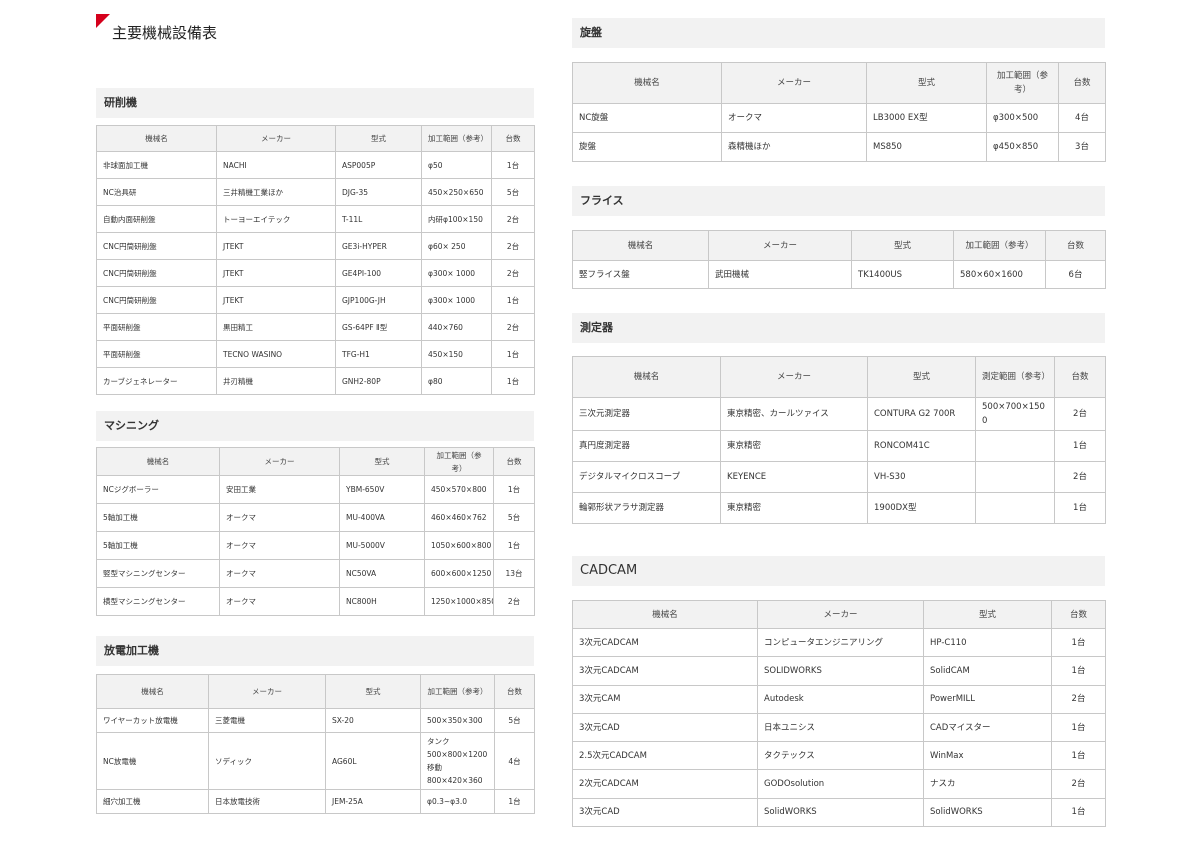  Describe the element at coordinates (152, 761) in the screenshot. I see `cell-name: NC放電機` at that location.